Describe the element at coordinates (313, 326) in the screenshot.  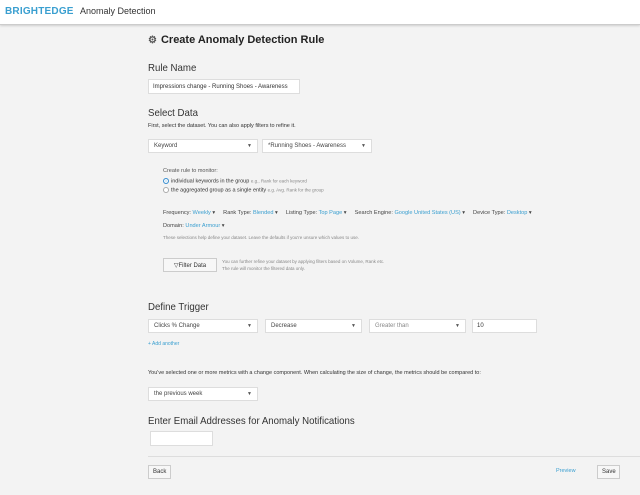
I see `direction-select: Decrease ▼` at that location.